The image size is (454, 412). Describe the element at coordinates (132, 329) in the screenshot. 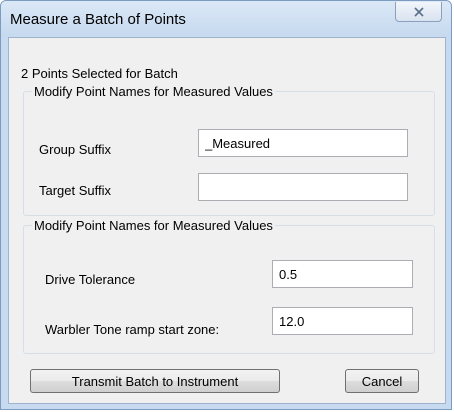

I see `warbler-tone-label: Warbler Tone ramp start zone:` at that location.